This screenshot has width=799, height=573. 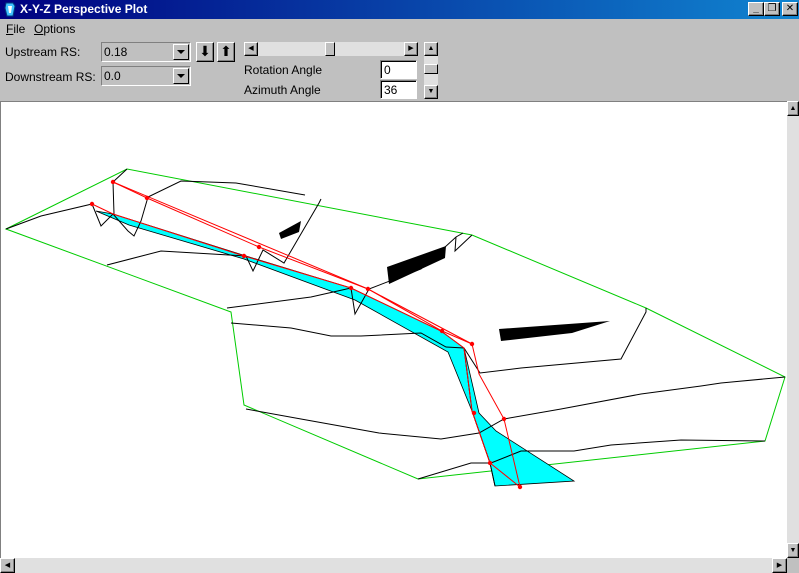 What do you see at coordinates (793, 565) in the screenshot?
I see `scrollbar-corner` at bounding box center [793, 565].